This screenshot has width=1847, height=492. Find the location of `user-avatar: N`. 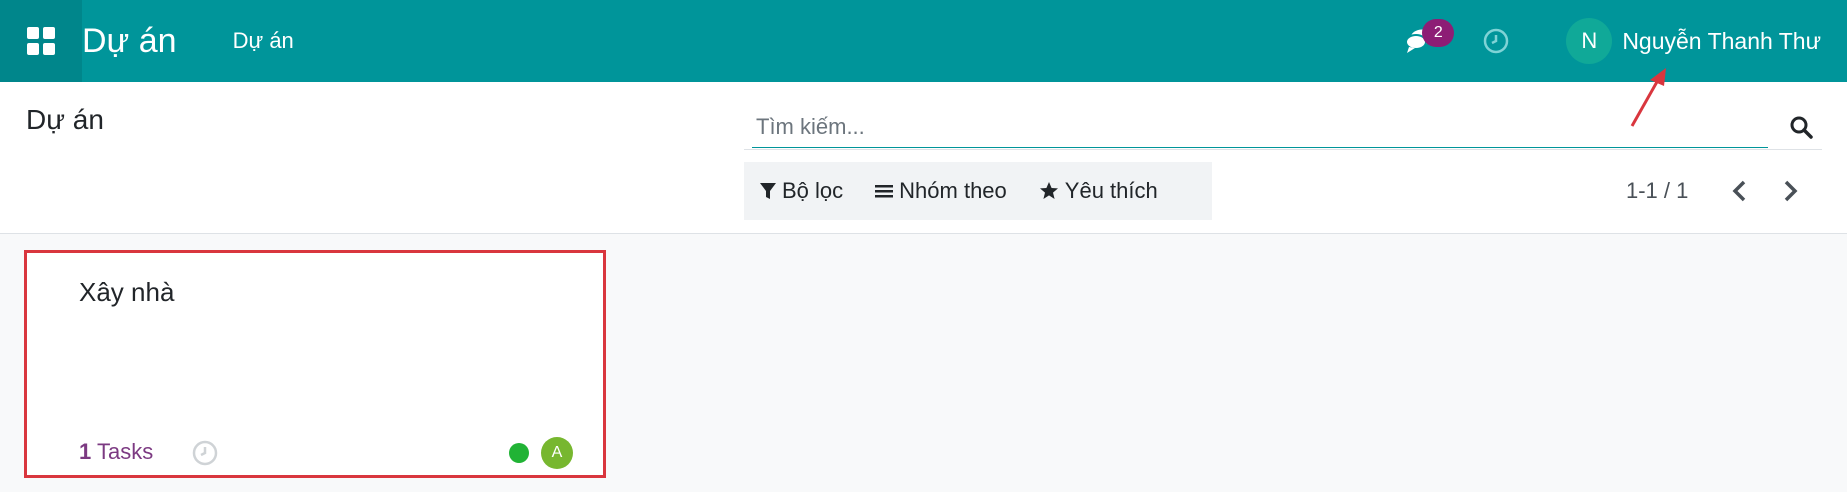

user-avatar: N is located at coordinates (1589, 41).